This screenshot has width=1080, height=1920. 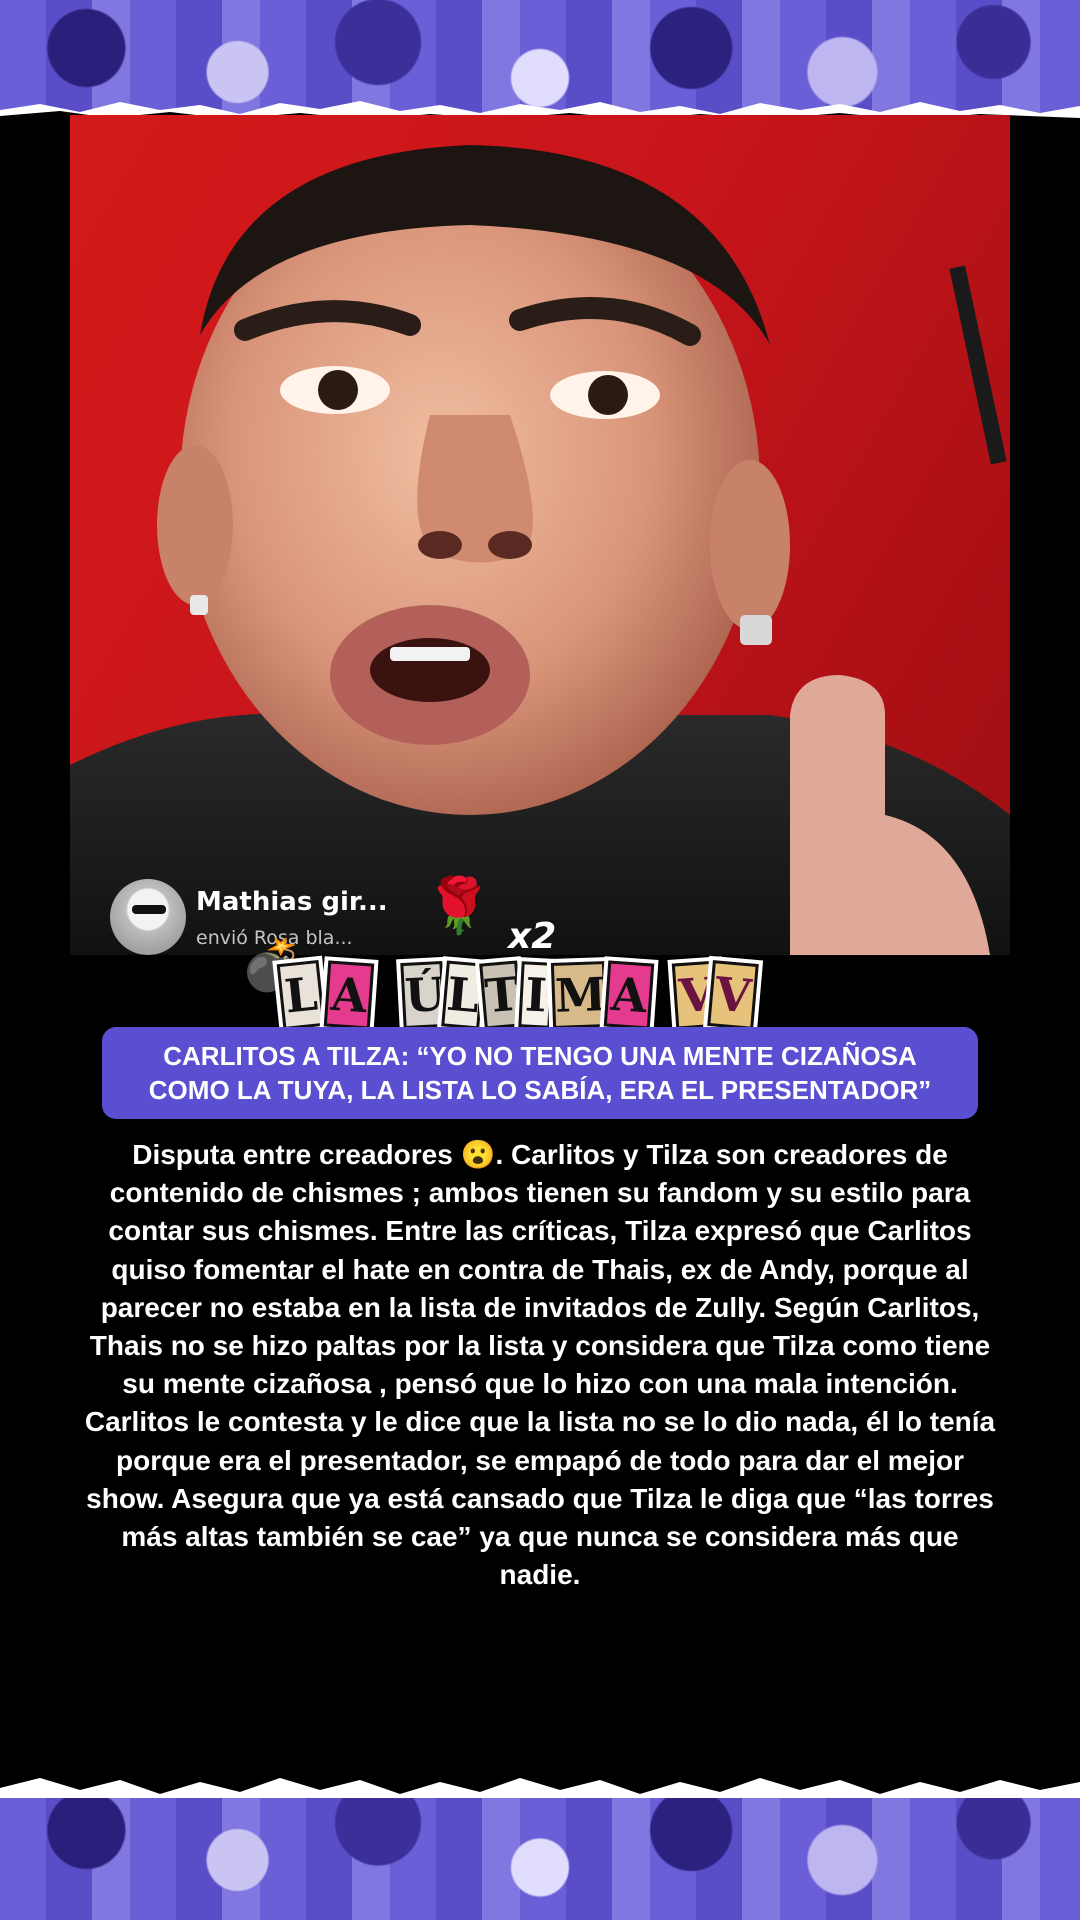 What do you see at coordinates (540, 60) in the screenshot?
I see `top-collage-banner` at bounding box center [540, 60].